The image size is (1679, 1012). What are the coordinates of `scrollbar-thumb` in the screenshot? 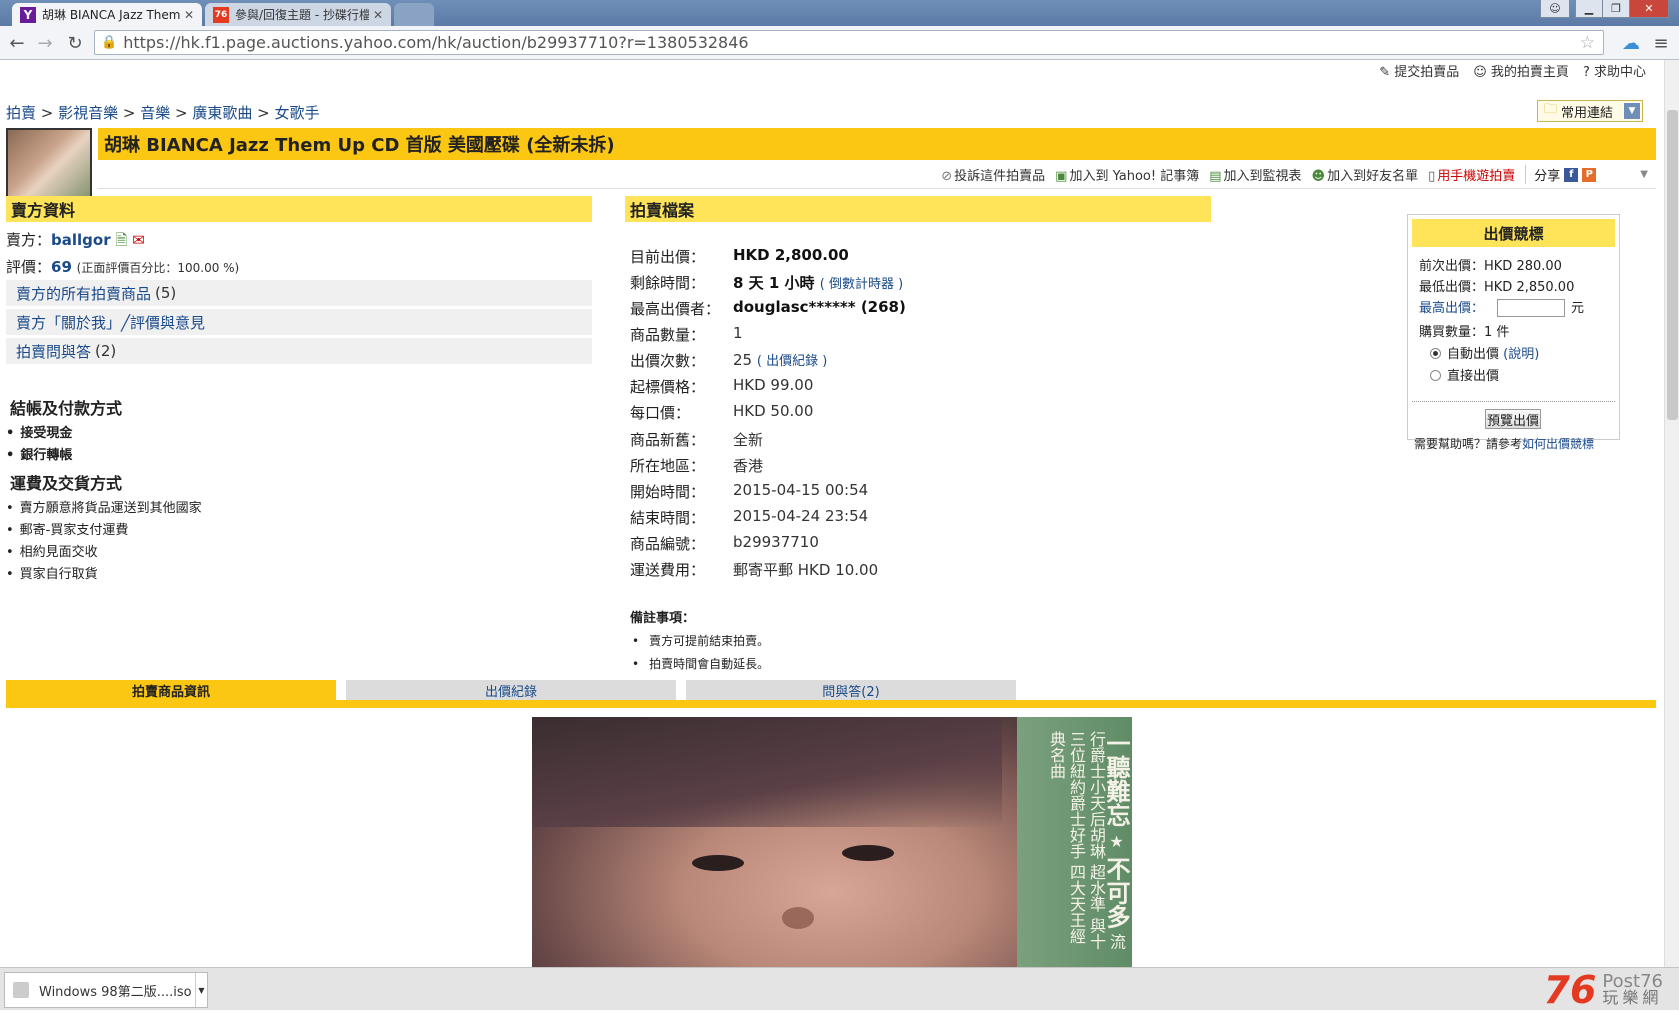 It's located at (1672, 265).